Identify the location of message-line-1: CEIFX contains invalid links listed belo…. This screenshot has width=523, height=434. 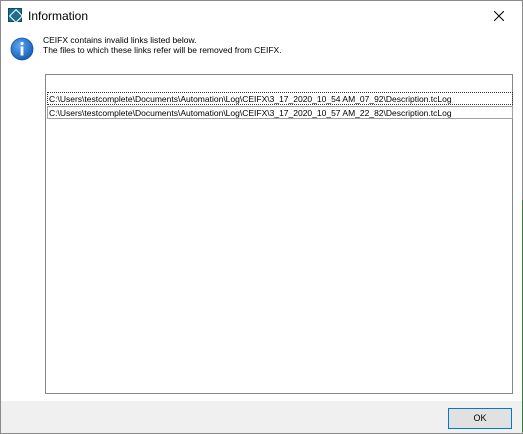
(120, 40).